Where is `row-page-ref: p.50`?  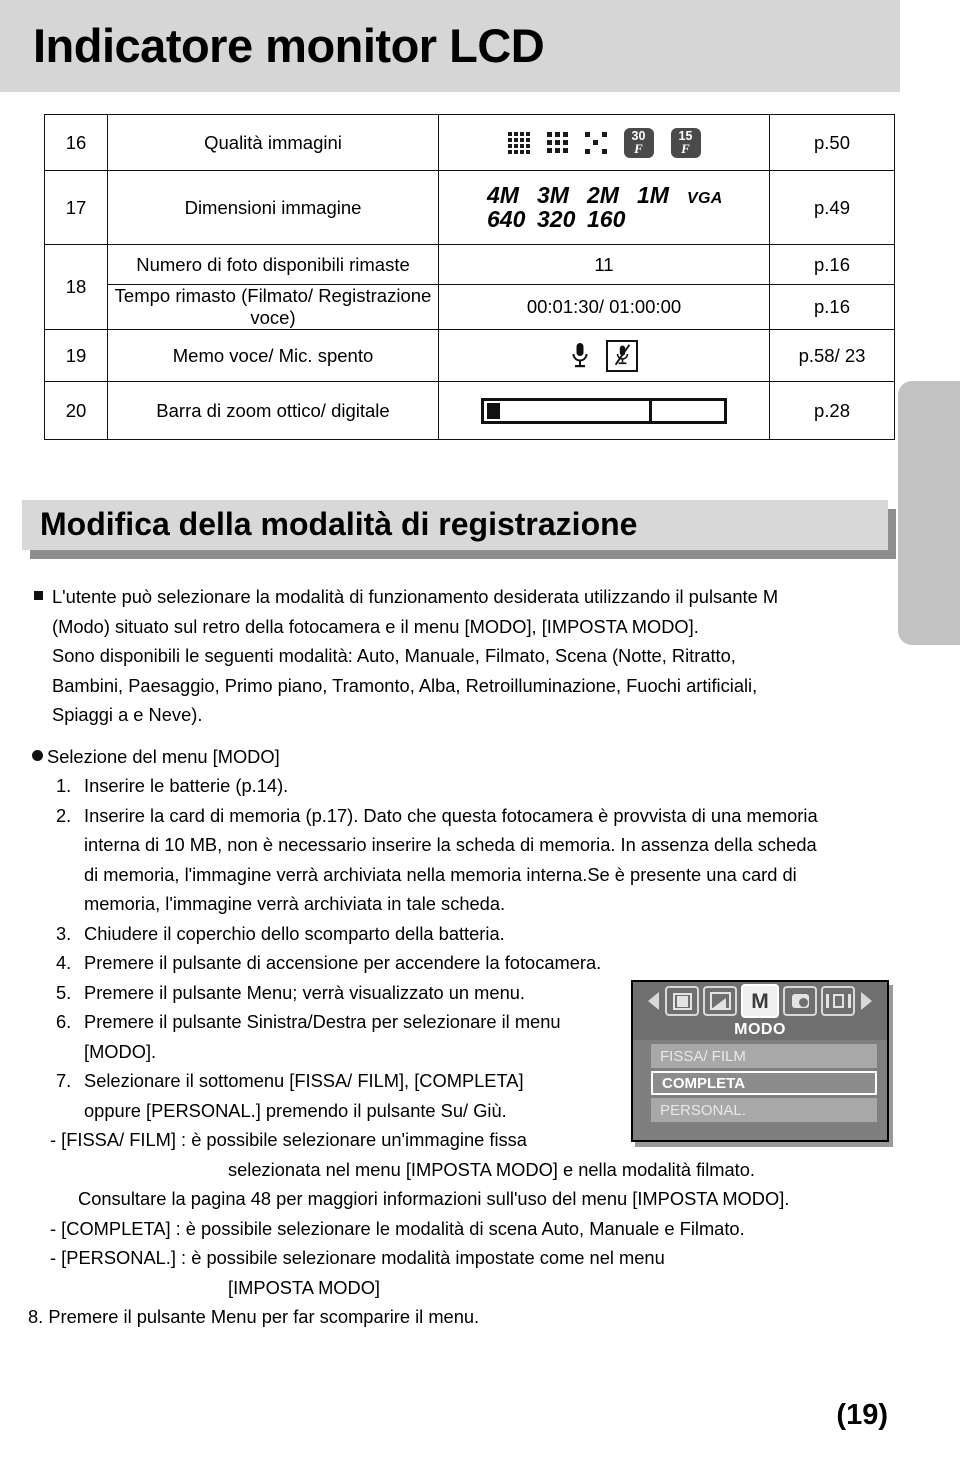 row-page-ref: p.50 is located at coordinates (832, 142).